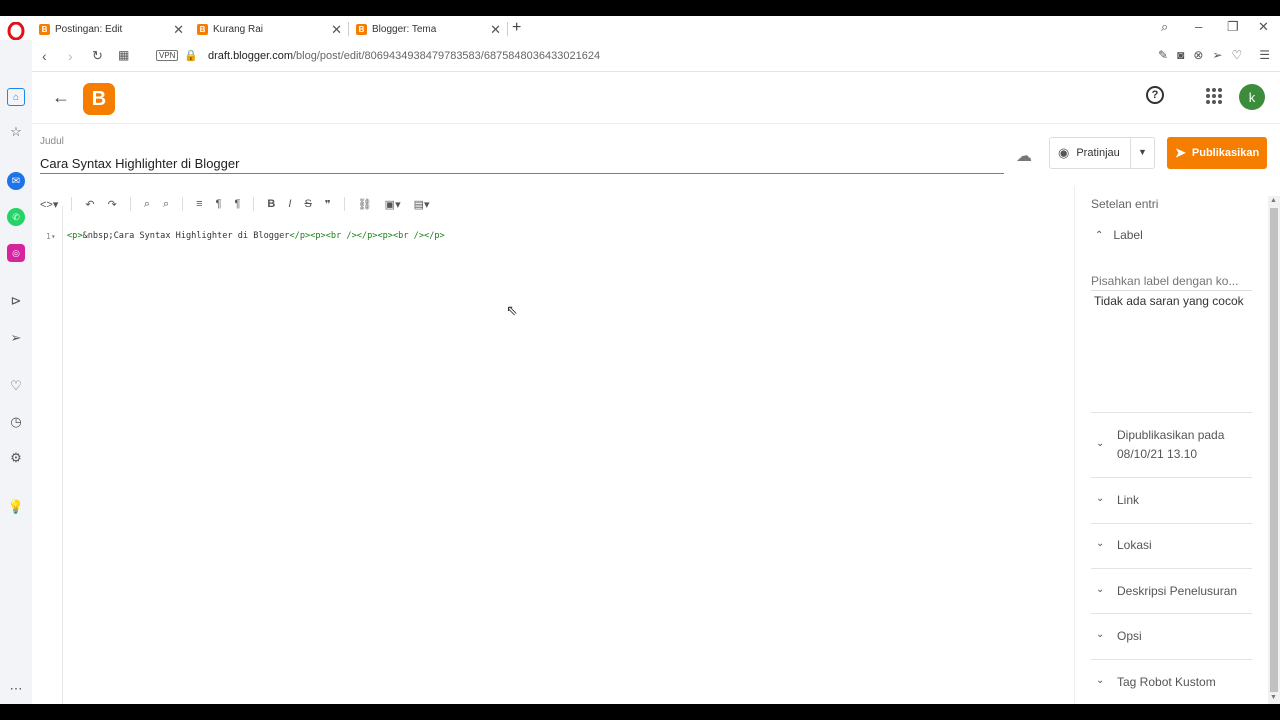  Describe the element at coordinates (1273, 200) in the screenshot. I see `scroll-up-icon: ▲` at that location.